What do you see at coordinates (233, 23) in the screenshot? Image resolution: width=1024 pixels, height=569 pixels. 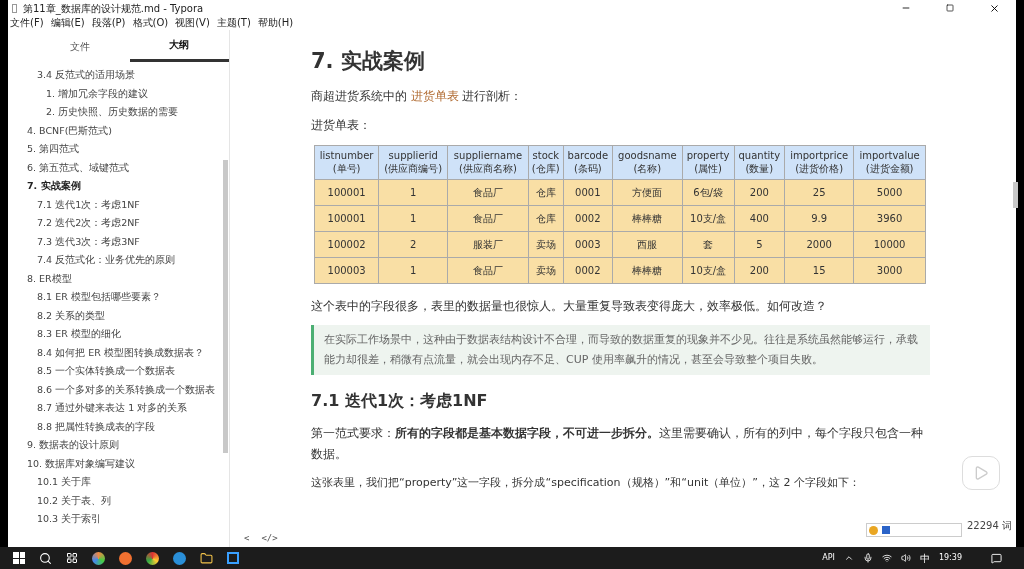 I see `menu-item: 主题(T)` at bounding box center [233, 23].